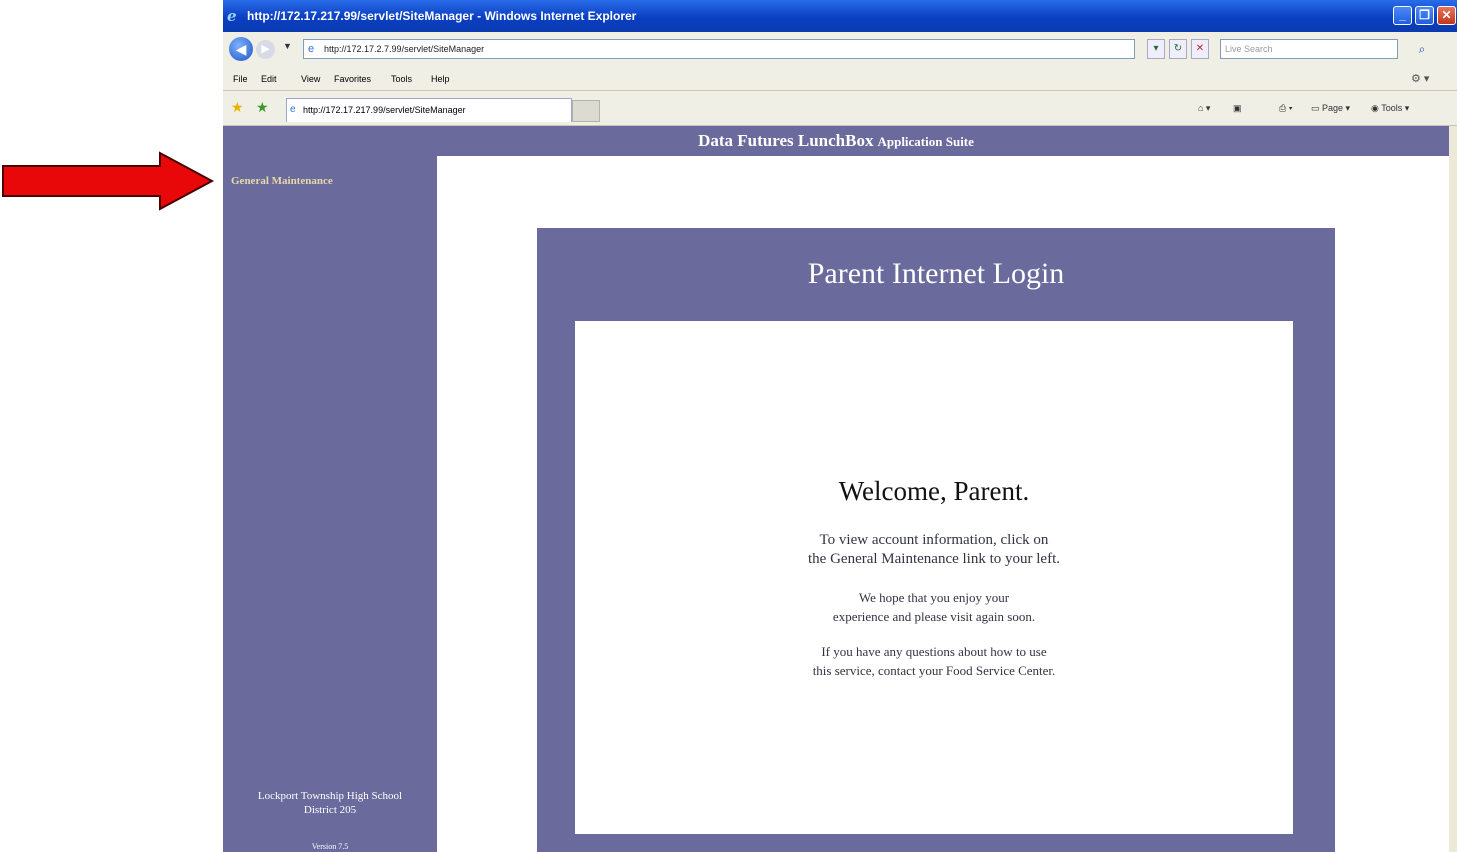 Image resolution: width=1457 pixels, height=852 pixels. What do you see at coordinates (384, 110) in the screenshot?
I see `tab-label: http://172.17.217.99/servlet/SiteManager` at bounding box center [384, 110].